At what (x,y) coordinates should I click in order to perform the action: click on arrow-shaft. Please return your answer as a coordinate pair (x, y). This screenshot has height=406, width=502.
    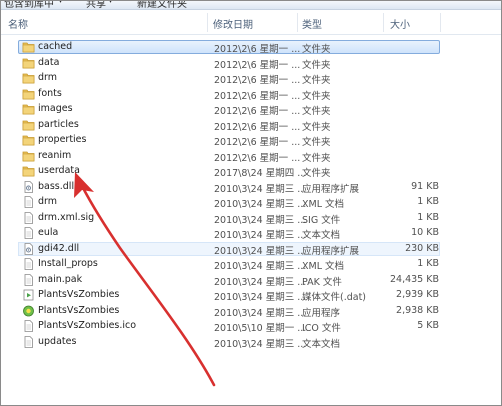
    Looking at the image, I should click on (148, 285).